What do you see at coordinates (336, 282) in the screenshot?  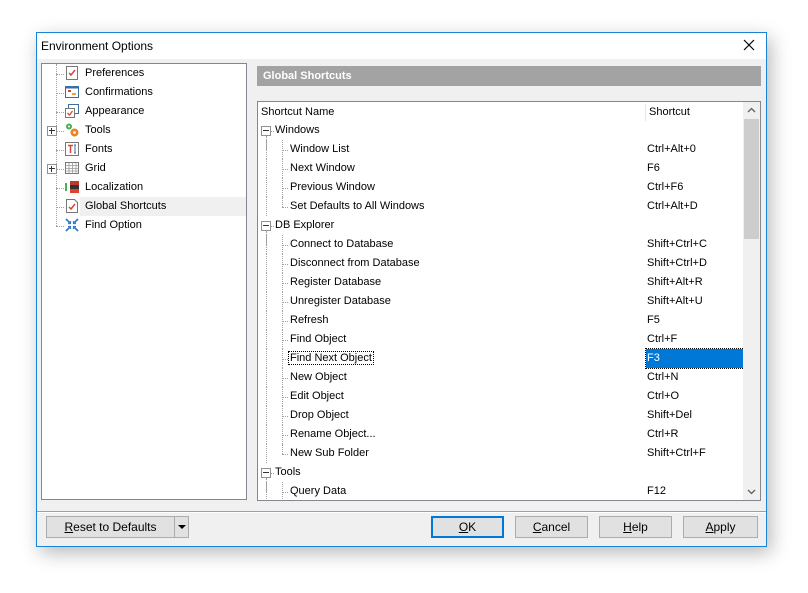 I see `shortcut-name: Register Database` at bounding box center [336, 282].